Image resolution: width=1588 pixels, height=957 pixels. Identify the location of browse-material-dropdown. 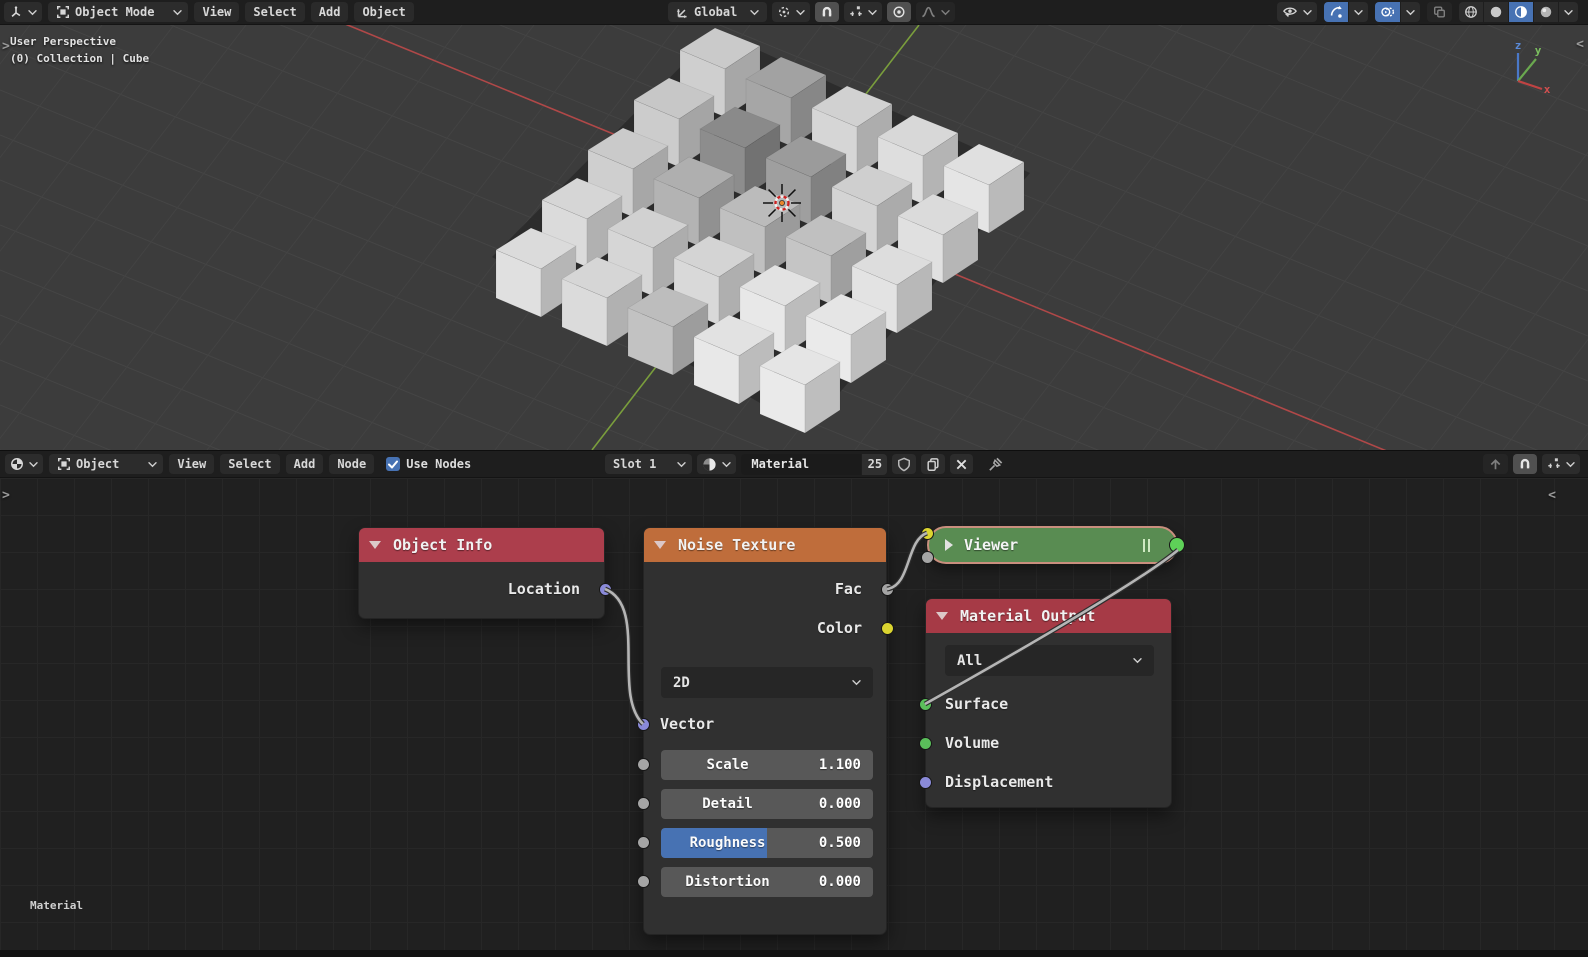
(717, 464).